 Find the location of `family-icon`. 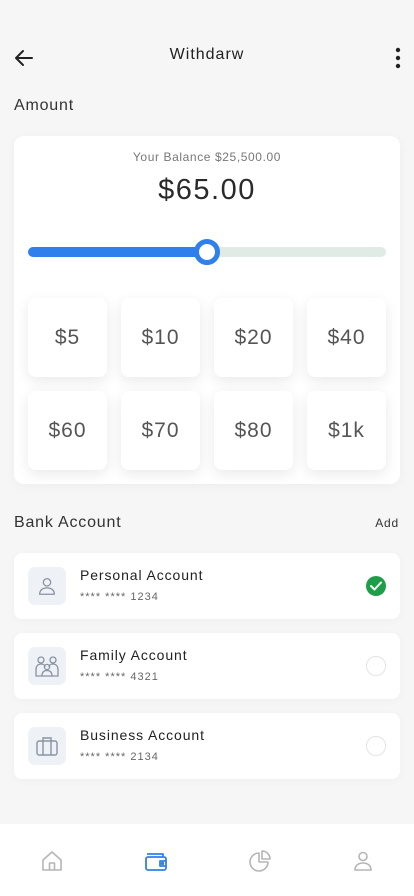

family-icon is located at coordinates (47, 666).